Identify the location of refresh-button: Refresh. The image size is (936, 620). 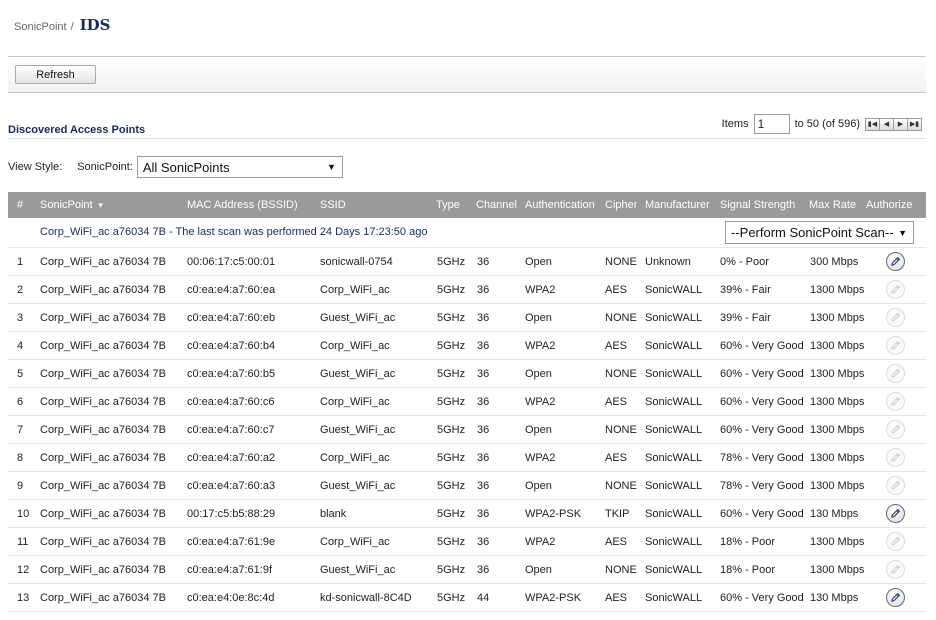
(55, 74).